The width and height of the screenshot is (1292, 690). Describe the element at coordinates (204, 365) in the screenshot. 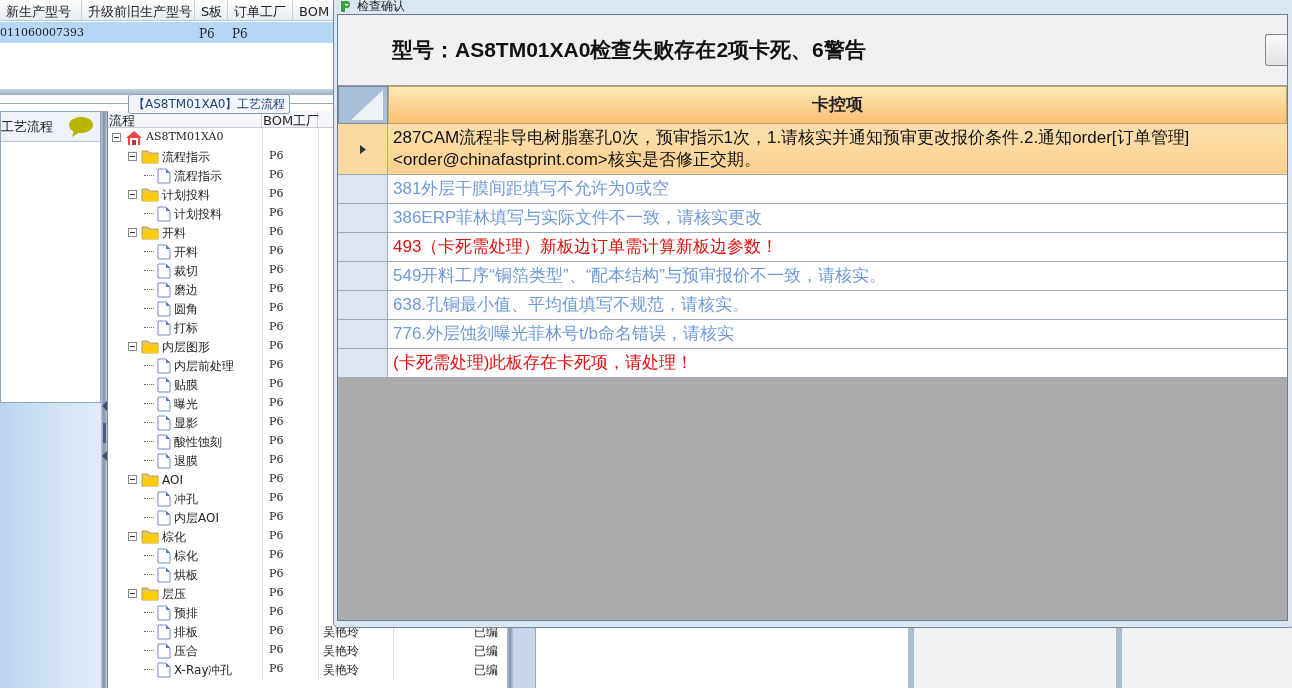

I see `tree-item: 内层前处理` at that location.